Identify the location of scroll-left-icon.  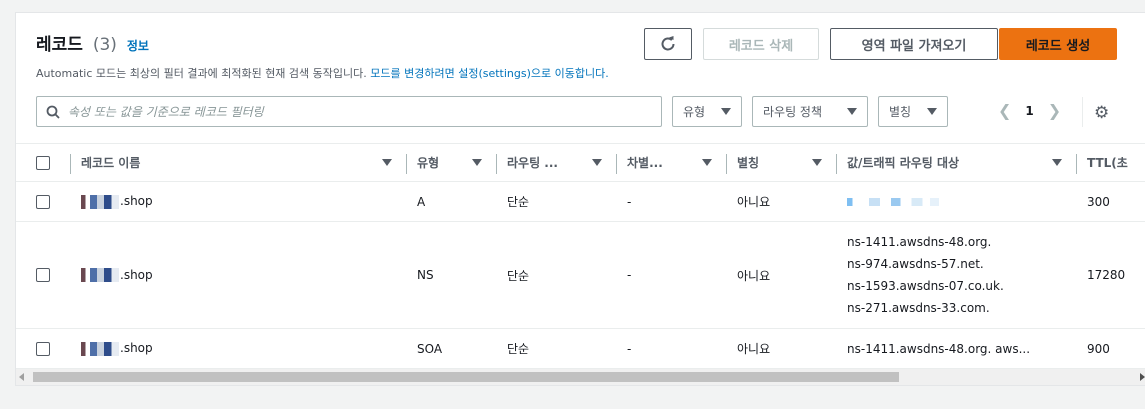
(21, 377).